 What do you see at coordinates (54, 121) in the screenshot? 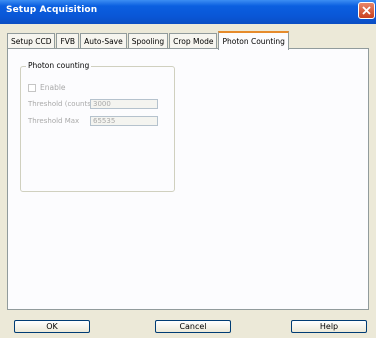
I see `threshold-max-label: Threshold Max` at bounding box center [54, 121].